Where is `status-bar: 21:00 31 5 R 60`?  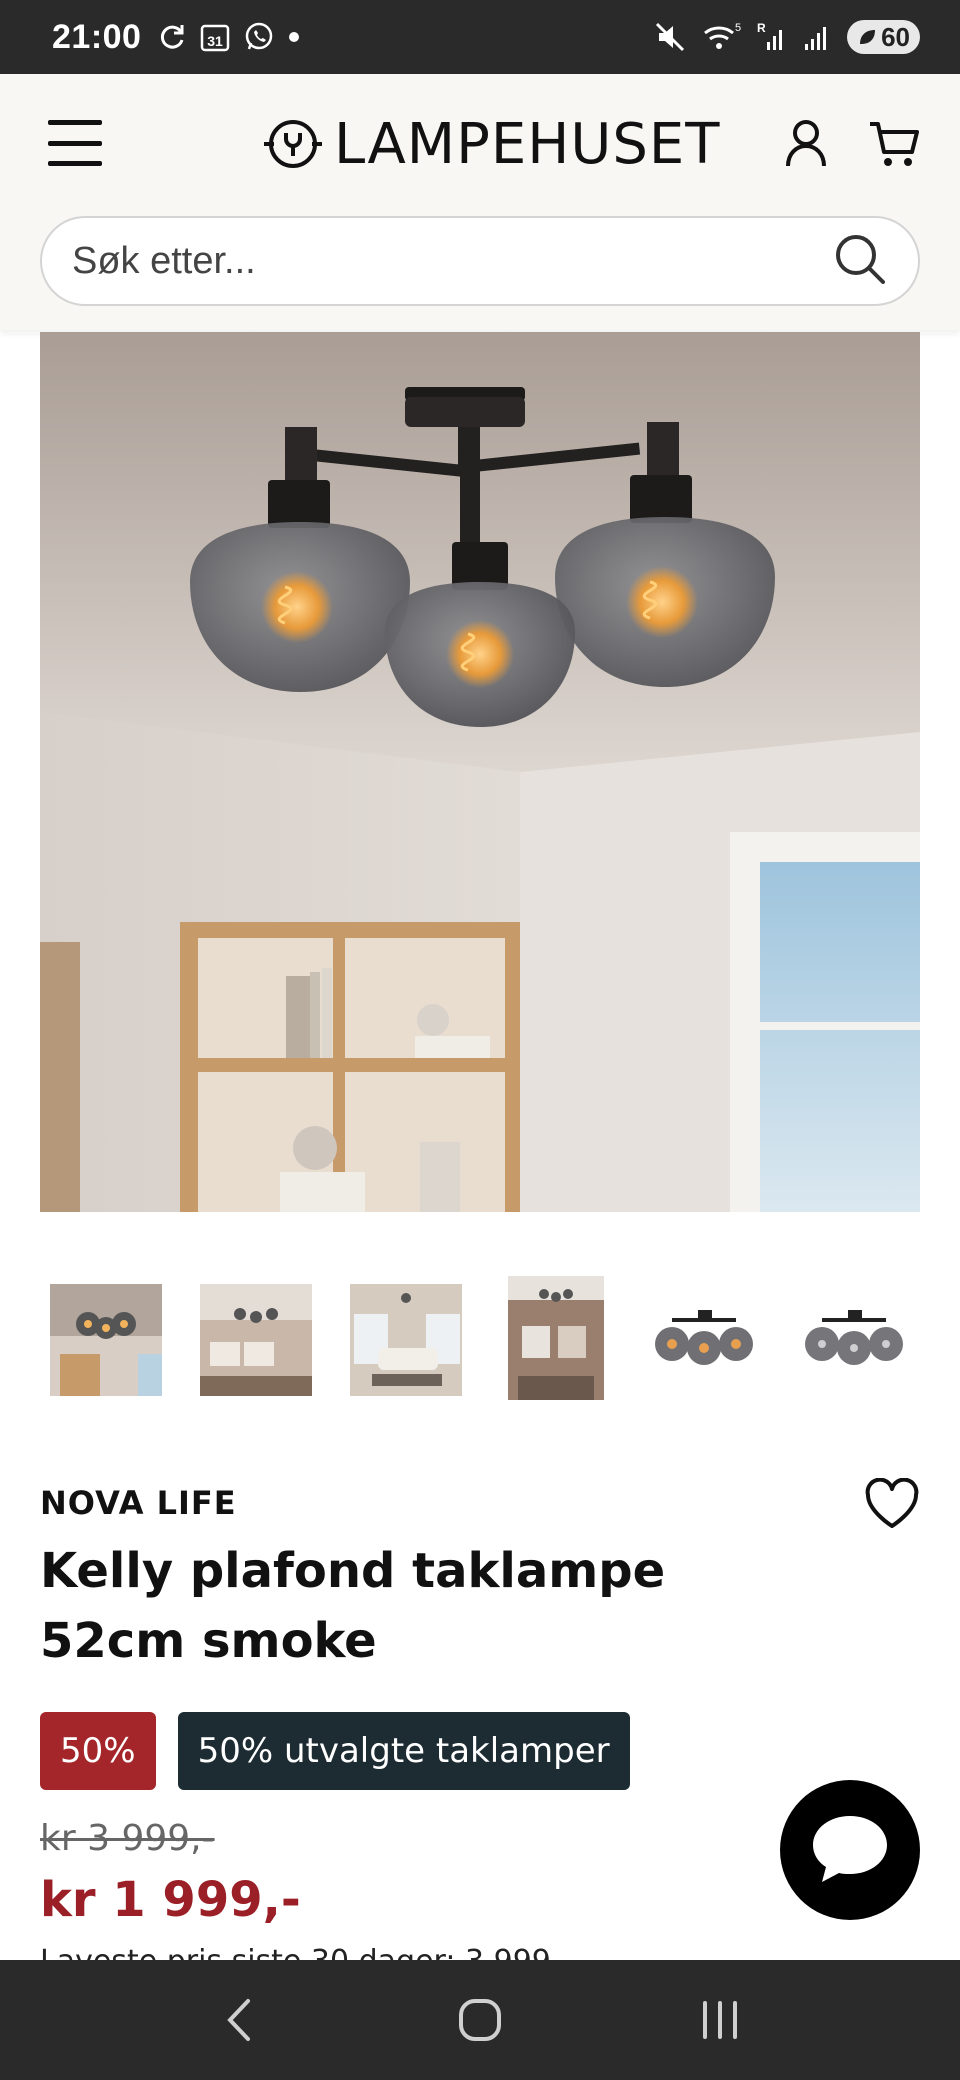
status-bar: 21:00 31 5 R 60 is located at coordinates (480, 37).